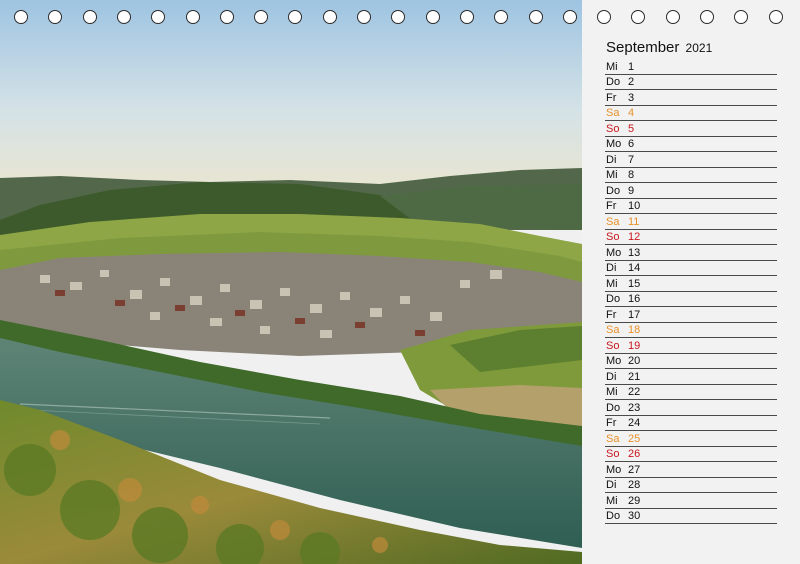  Describe the element at coordinates (691, 361) in the screenshot. I see `day-row: Mo 20` at that location.